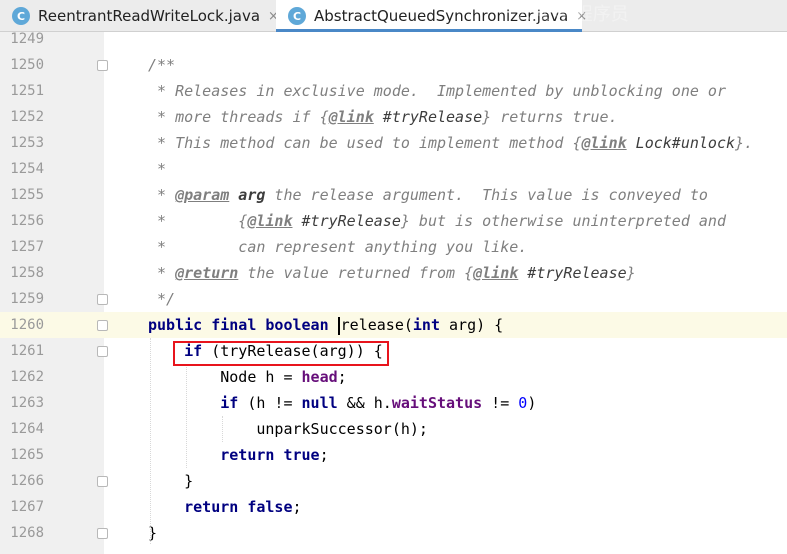 The height and width of the screenshot is (554, 787). I want to click on line-number: 1266, so click(27, 481).